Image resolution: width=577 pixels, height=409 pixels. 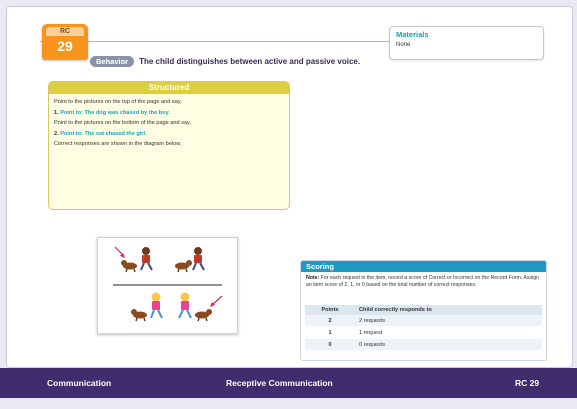 What do you see at coordinates (403, 45) in the screenshot?
I see `materials-value: None` at bounding box center [403, 45].